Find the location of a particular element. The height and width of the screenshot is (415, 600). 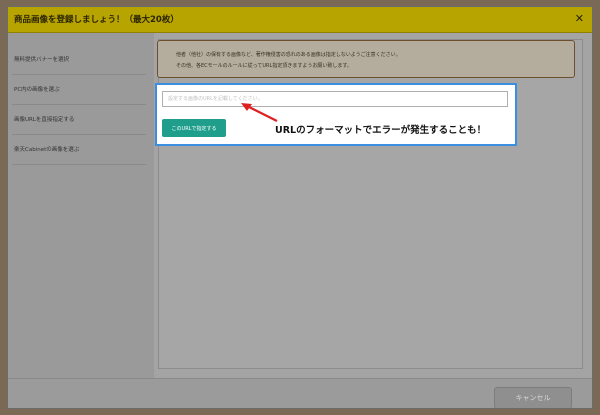

dialog-footer: キャンセル is located at coordinates (300, 393).